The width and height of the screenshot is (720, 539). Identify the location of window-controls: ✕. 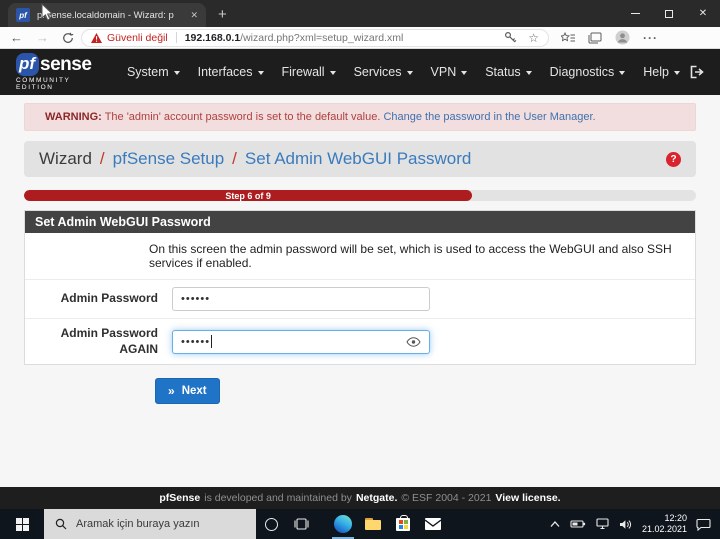
(669, 13).